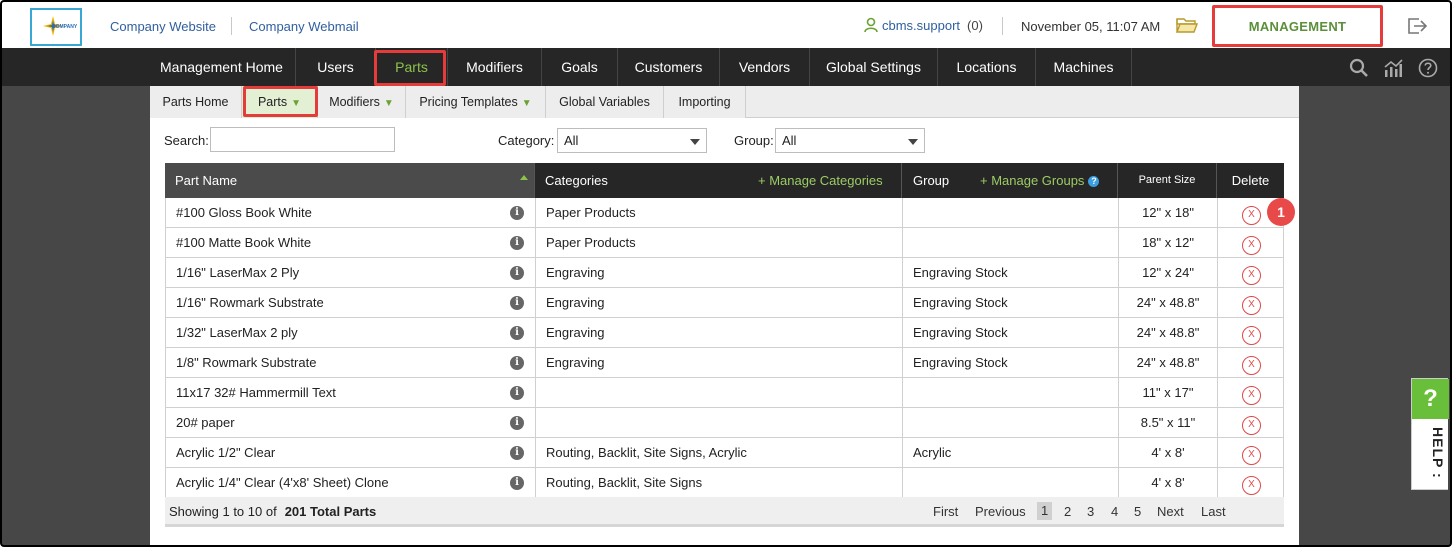 The width and height of the screenshot is (1452, 547). What do you see at coordinates (1040, 180) in the screenshot?
I see `manage-groups-link: + Manage Groups?` at bounding box center [1040, 180].